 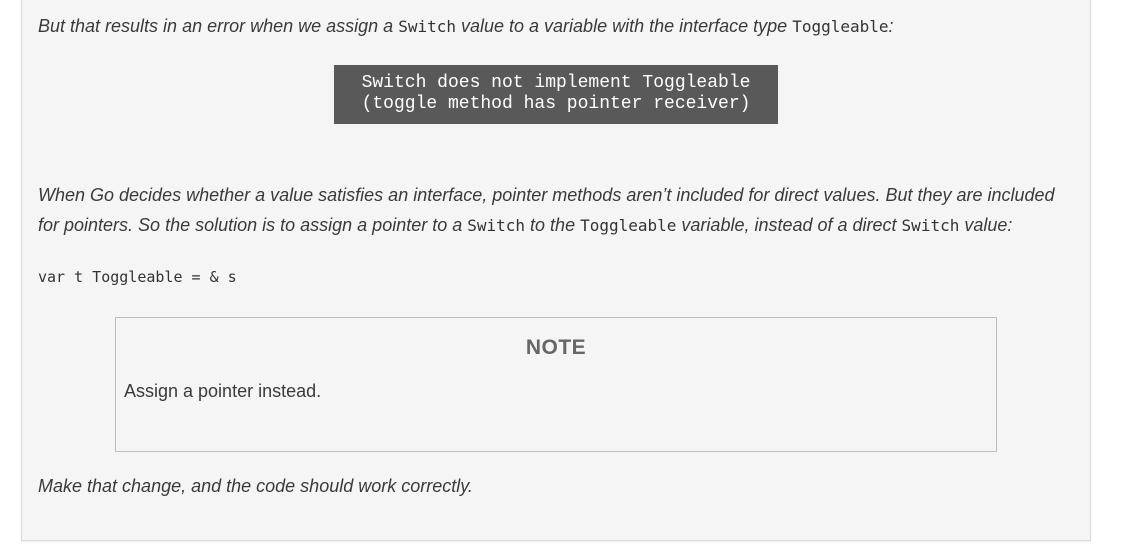 I want to click on error-line-1: Switch does not implement Toggleable, so click(x=556, y=83).